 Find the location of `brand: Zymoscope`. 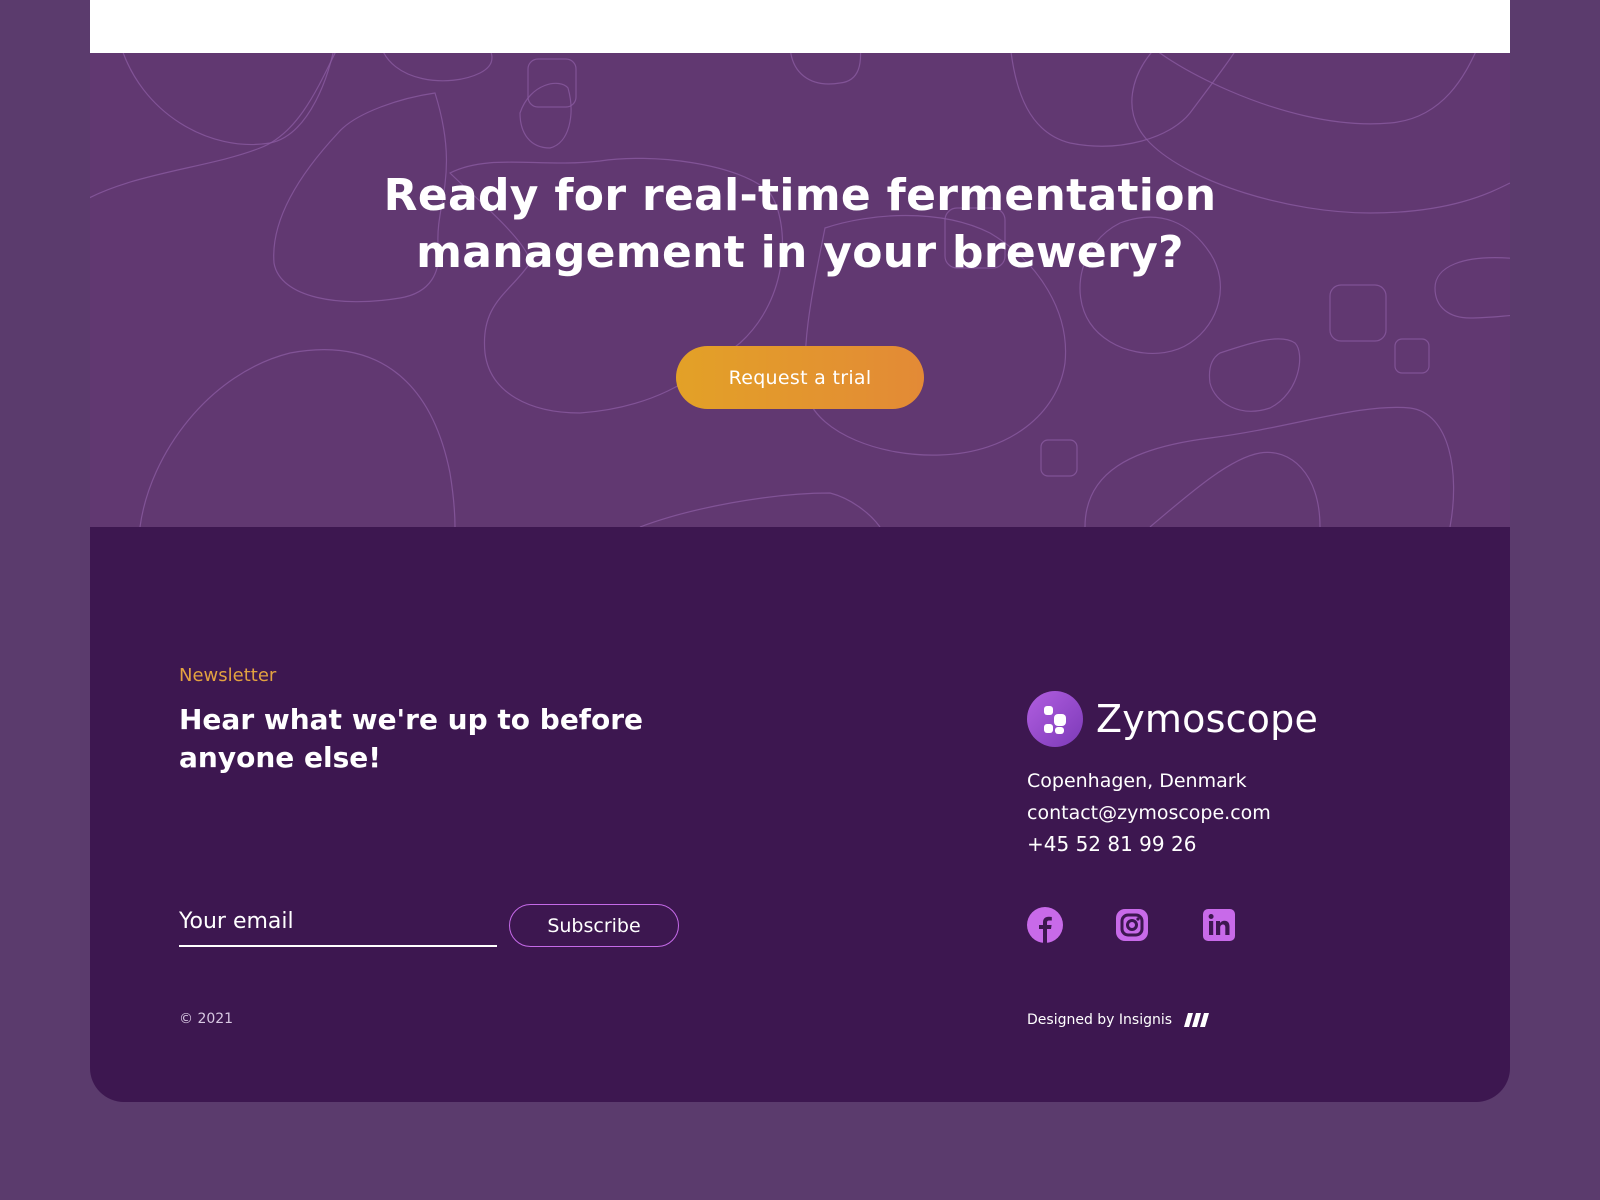

brand: Zymoscope is located at coordinates (1172, 719).